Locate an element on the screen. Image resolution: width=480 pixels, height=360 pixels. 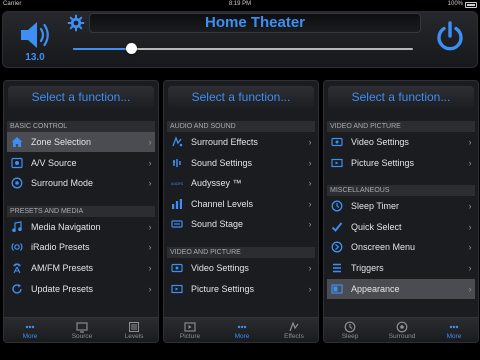
menu-item-label: Video Settings is located at coordinates (220, 268).